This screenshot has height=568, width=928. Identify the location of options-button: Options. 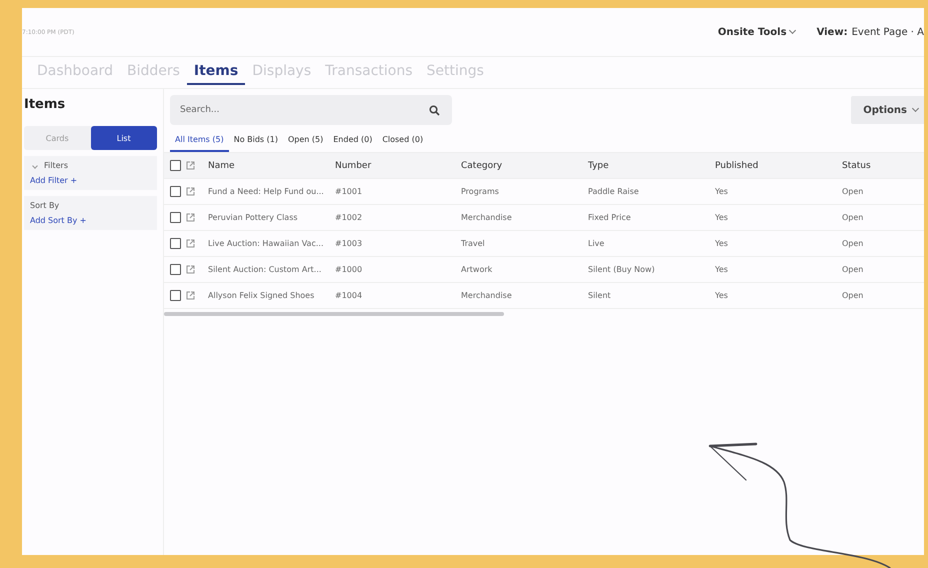
(887, 110).